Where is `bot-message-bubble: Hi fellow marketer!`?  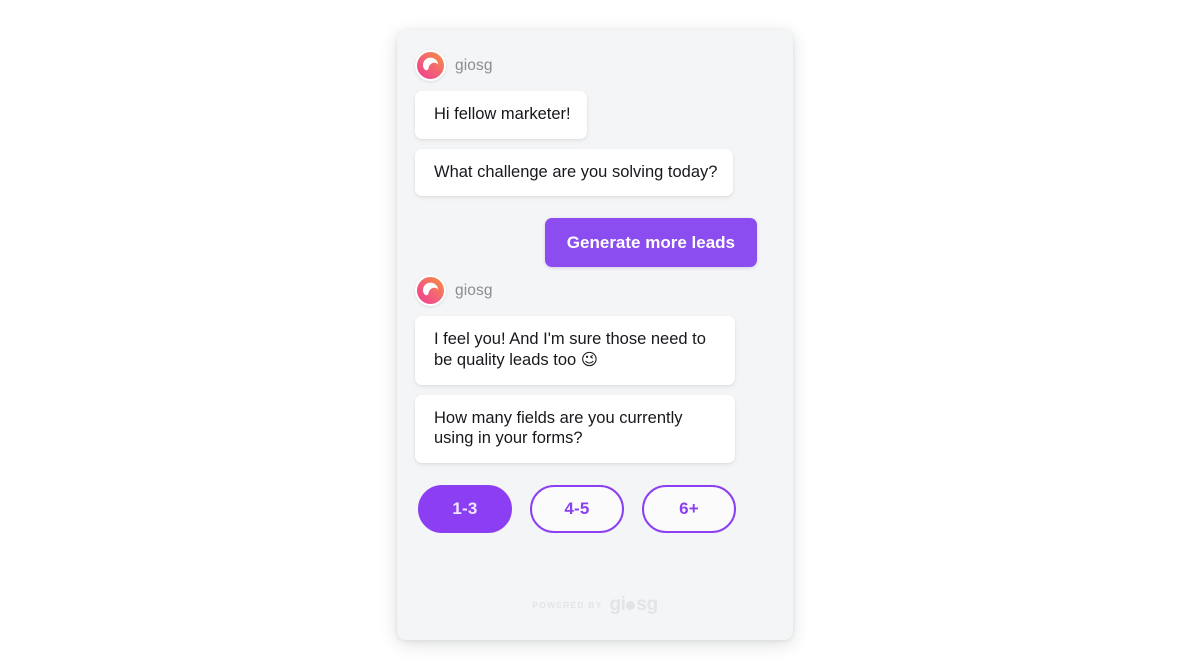 bot-message-bubble: Hi fellow marketer! is located at coordinates (501, 115).